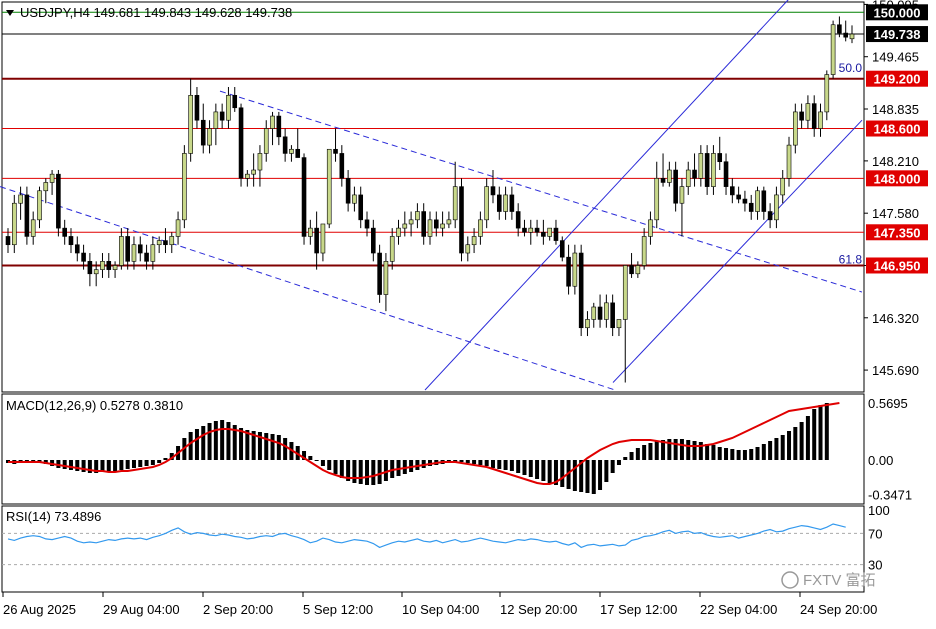 This screenshot has width=936, height=629. I want to click on svg-text: FXTV 富拓, so click(839, 580).